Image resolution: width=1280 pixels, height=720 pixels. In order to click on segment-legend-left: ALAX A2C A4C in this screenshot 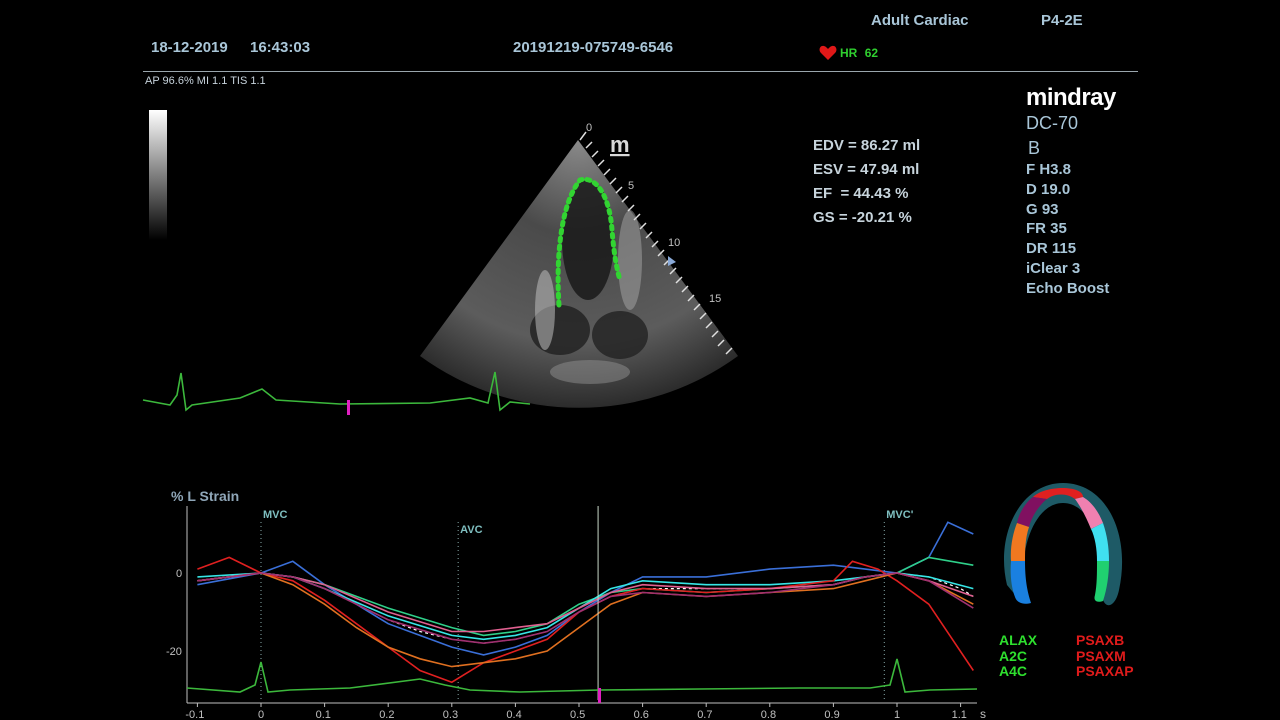, I will do `click(1018, 656)`.